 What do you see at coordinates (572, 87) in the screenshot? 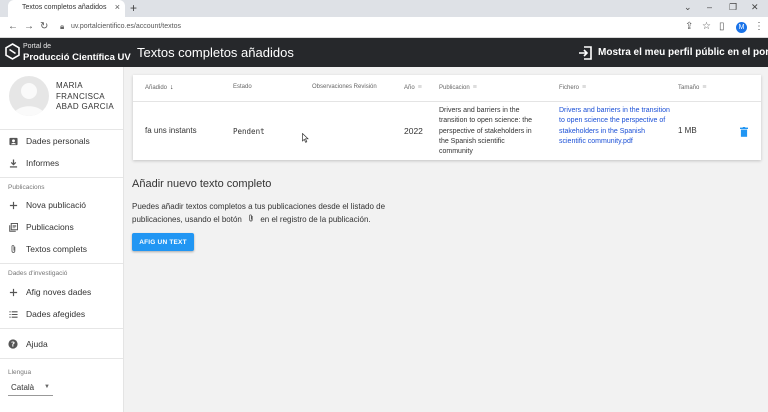
I see `column-header-fichero: Fichero ≡` at bounding box center [572, 87].